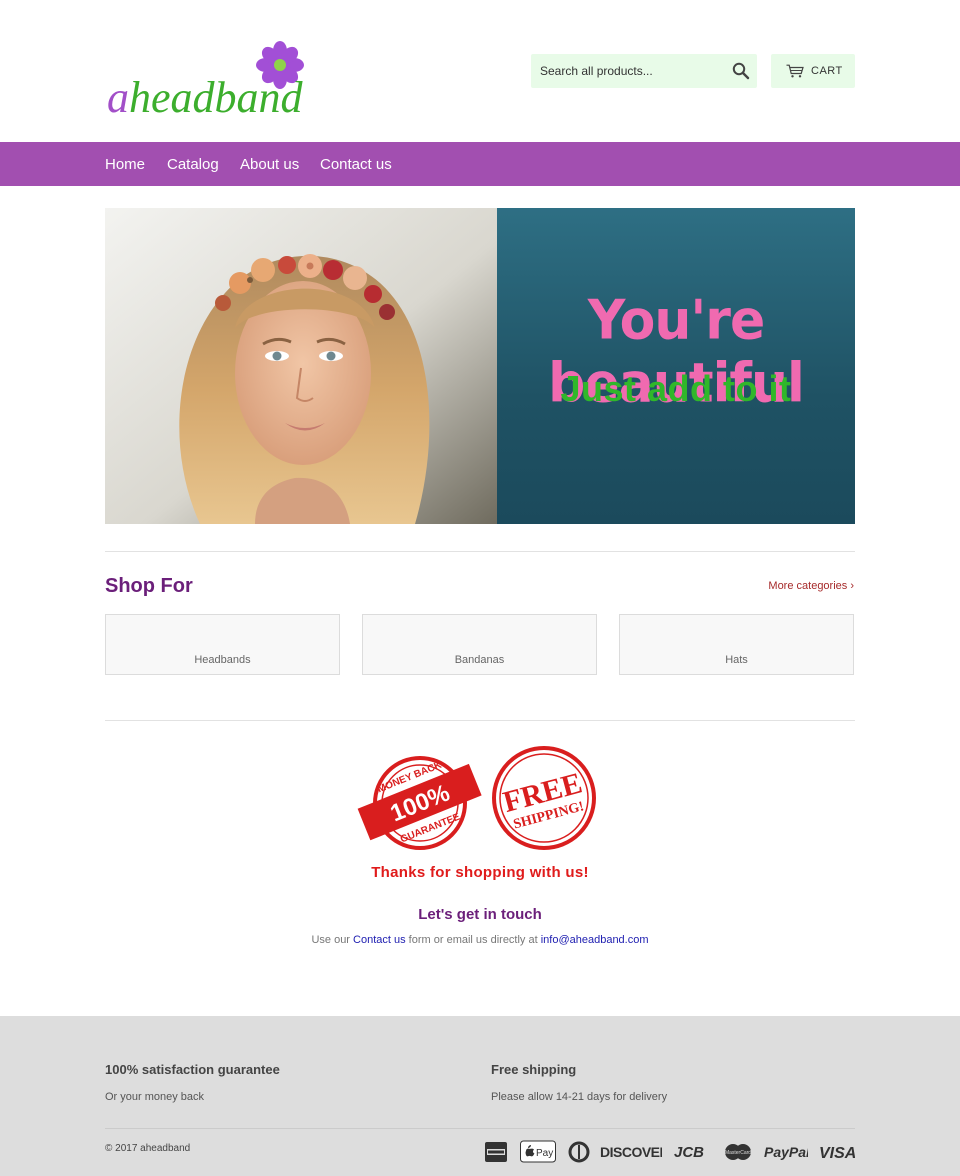 The image size is (960, 1176). Describe the element at coordinates (544, 798) in the screenshot. I see `free-shipping-stamp: FREE SHIPPING!` at that location.